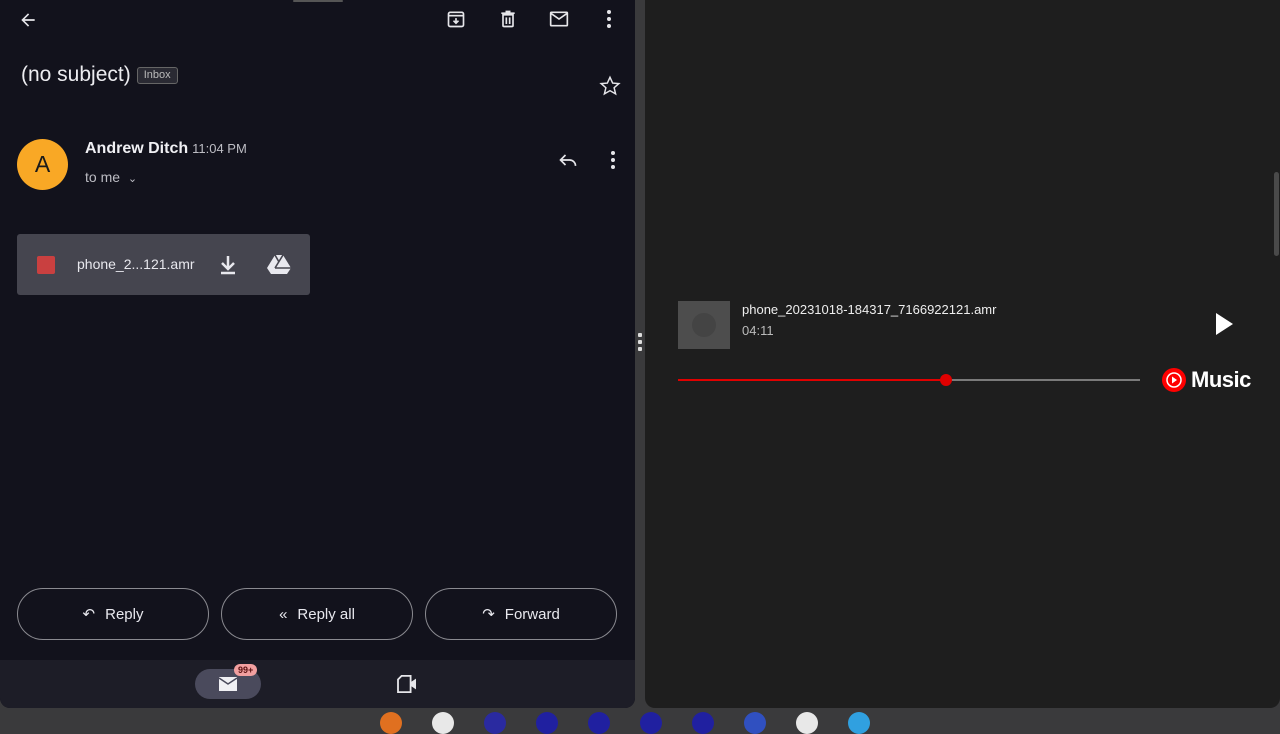 The width and height of the screenshot is (1280, 734). I want to click on reply-all-button: « Reply all, so click(317, 614).